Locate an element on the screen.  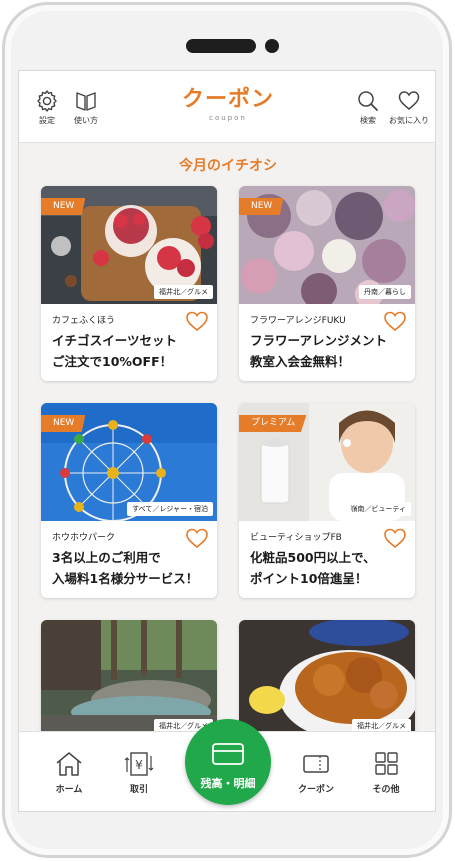
section-title: 今月のイチオシ is located at coordinates (228, 166).